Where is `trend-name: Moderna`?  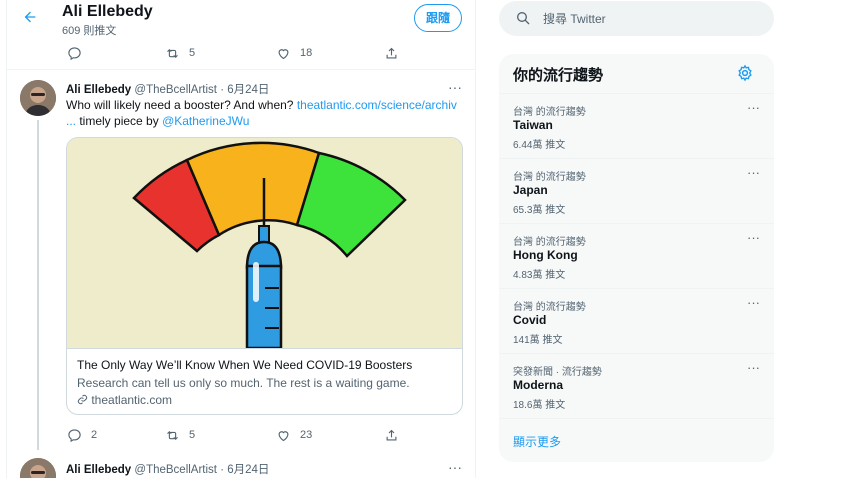
trend-name: Moderna is located at coordinates (538, 385).